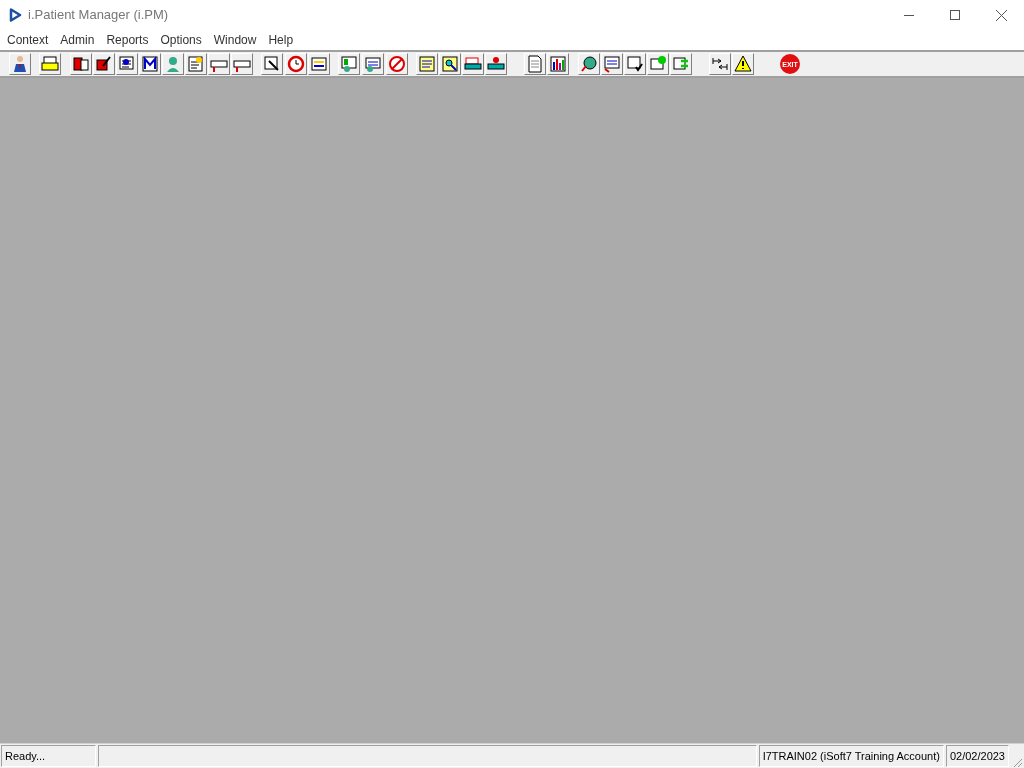  I want to click on menu-item: Help, so click(281, 40).